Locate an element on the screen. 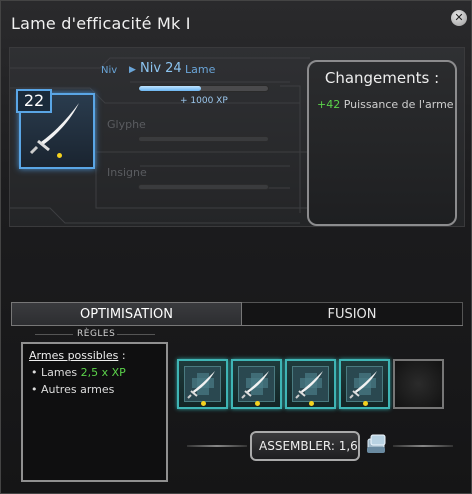 The height and width of the screenshot is (494, 472). target-name: Lame is located at coordinates (200, 69).